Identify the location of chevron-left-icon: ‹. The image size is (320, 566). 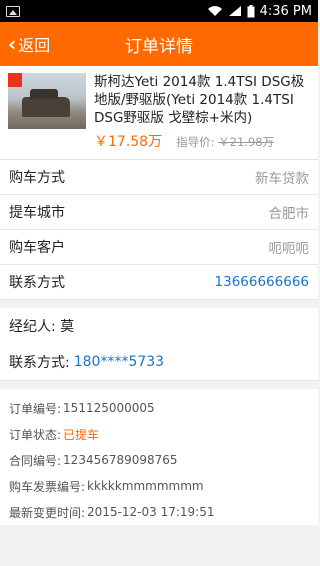
(12, 44).